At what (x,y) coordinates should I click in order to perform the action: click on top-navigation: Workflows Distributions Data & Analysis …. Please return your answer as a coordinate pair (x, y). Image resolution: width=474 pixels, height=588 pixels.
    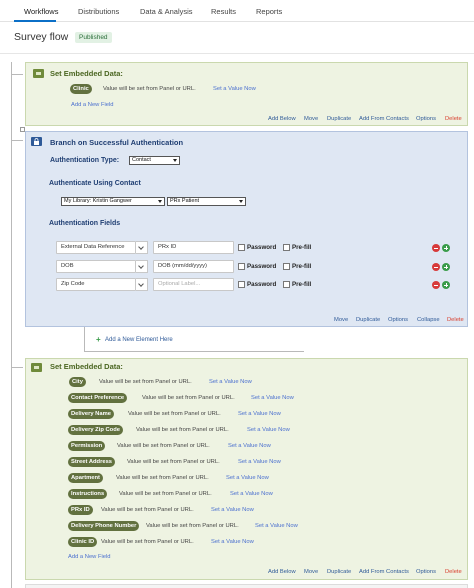
    Looking at the image, I should click on (237, 11).